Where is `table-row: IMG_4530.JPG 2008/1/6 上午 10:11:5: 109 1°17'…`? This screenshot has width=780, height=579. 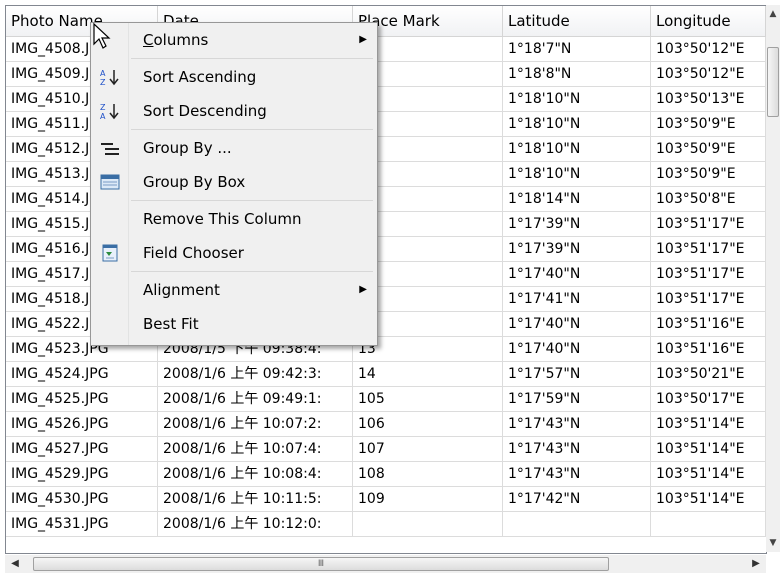 table-row: IMG_4530.JPG 2008/1/6 上午 10:11:5: 109 1°17'… is located at coordinates (386, 499).